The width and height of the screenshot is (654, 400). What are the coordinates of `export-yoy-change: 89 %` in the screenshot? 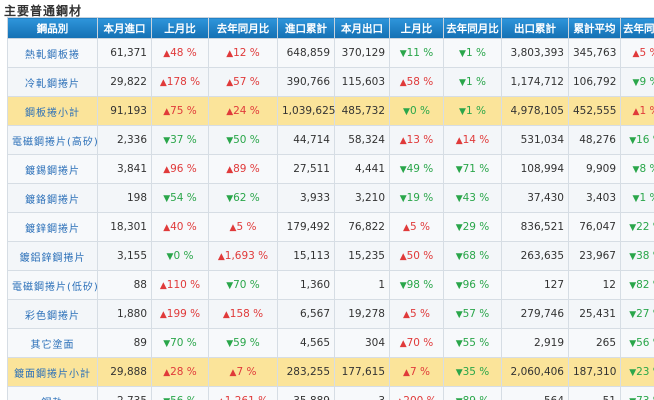 It's located at (476, 397).